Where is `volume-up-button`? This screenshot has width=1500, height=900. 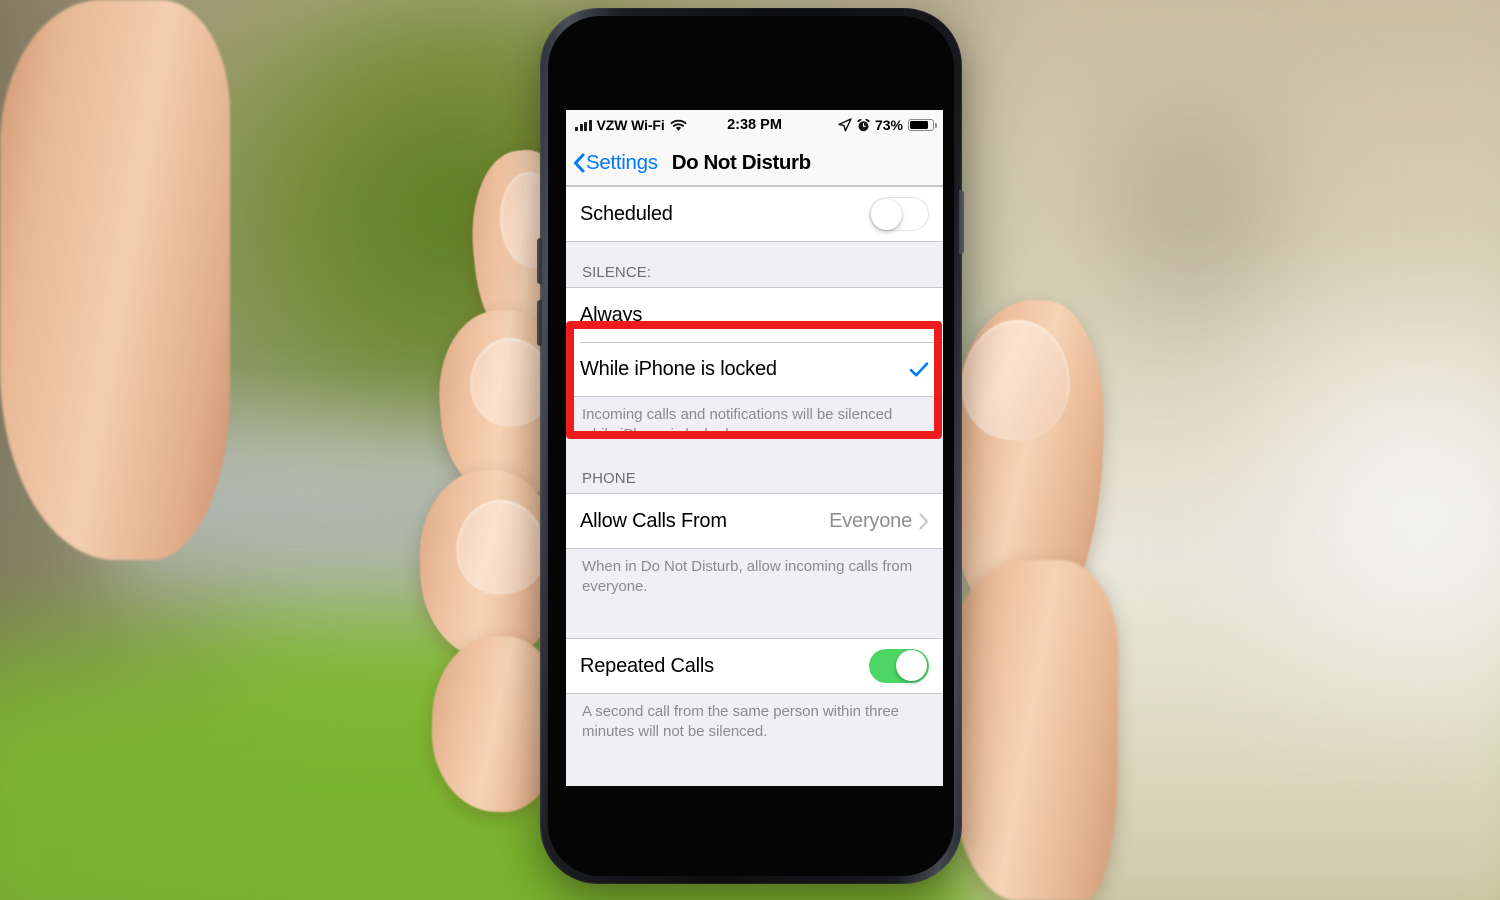
volume-up-button is located at coordinates (539, 261).